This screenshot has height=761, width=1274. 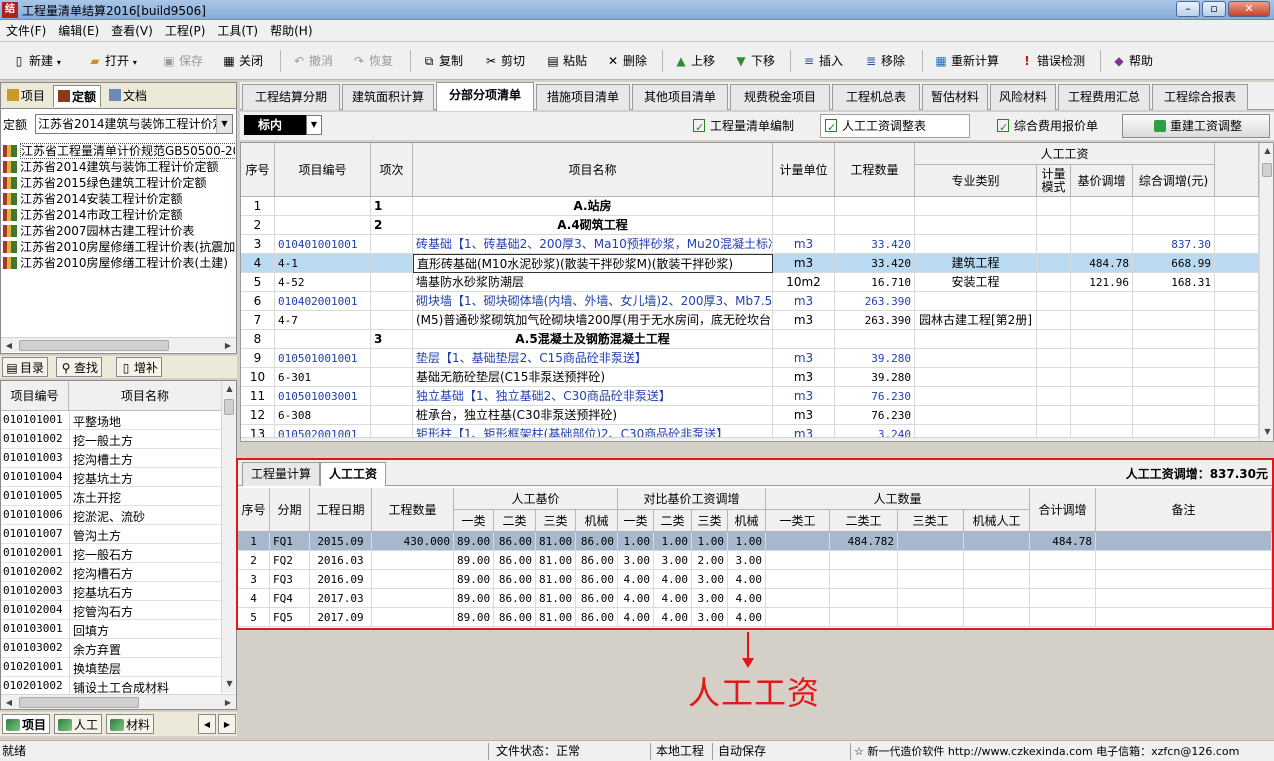 I want to click on cell-base-2: 81.00, so click(x=556, y=617).